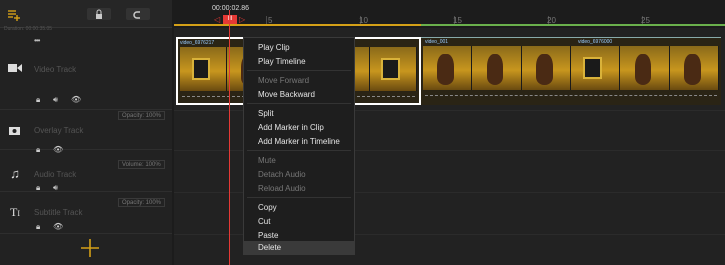 The image size is (725, 265). Describe the element at coordinates (86, 130) in the screenshot. I see `overlay-track-header` at that location.